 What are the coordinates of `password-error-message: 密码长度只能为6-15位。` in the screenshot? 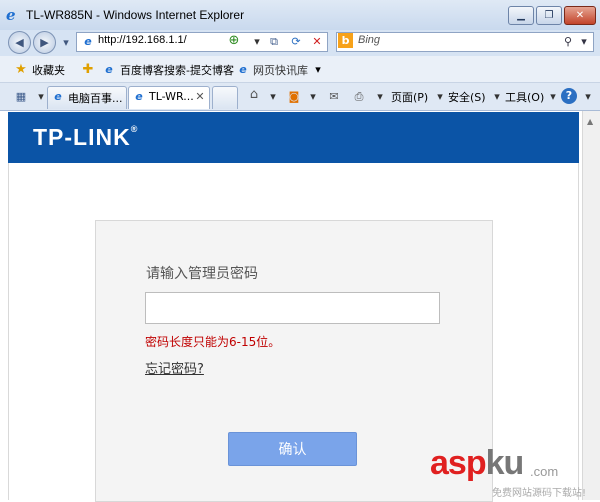 It's located at (213, 342).